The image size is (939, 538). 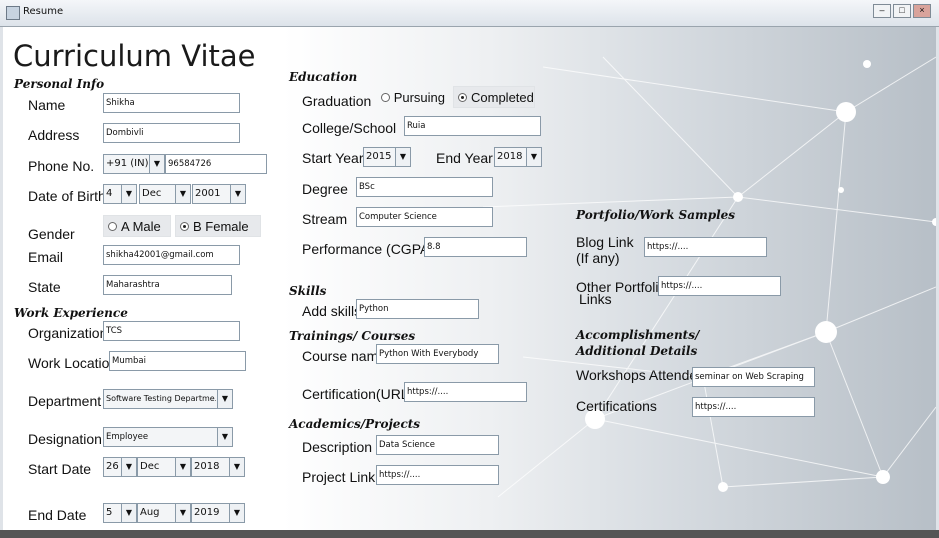 What do you see at coordinates (218, 226) in the screenshot?
I see `gender-female-radio: B Female` at bounding box center [218, 226].